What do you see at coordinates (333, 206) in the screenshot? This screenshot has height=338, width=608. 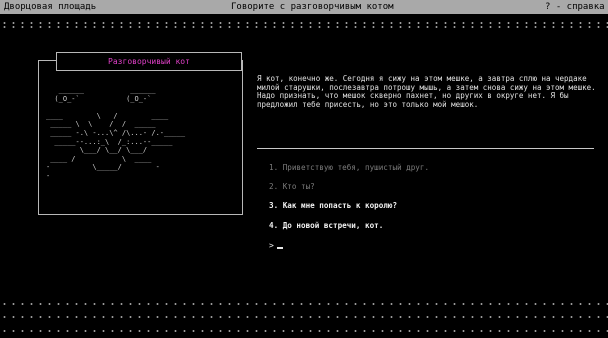 I see `dialog-option-3: 3. Как мне попасть к королю?` at bounding box center [333, 206].